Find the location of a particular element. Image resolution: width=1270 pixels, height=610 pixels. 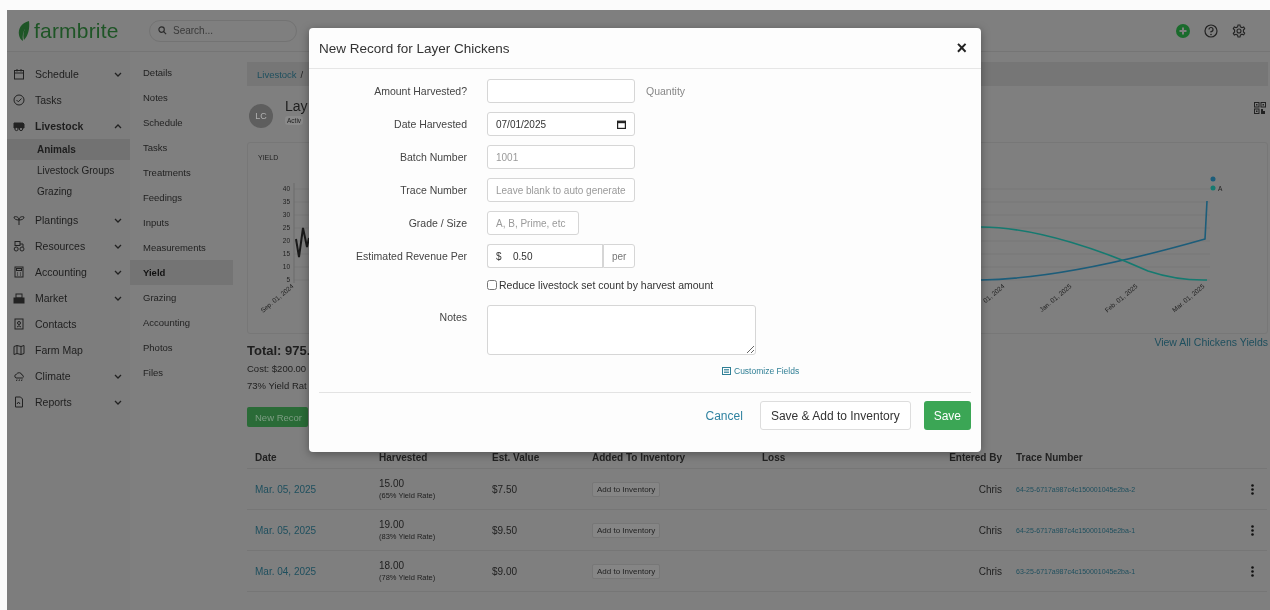

sidebar-subitem: Grazing is located at coordinates (68, 191).